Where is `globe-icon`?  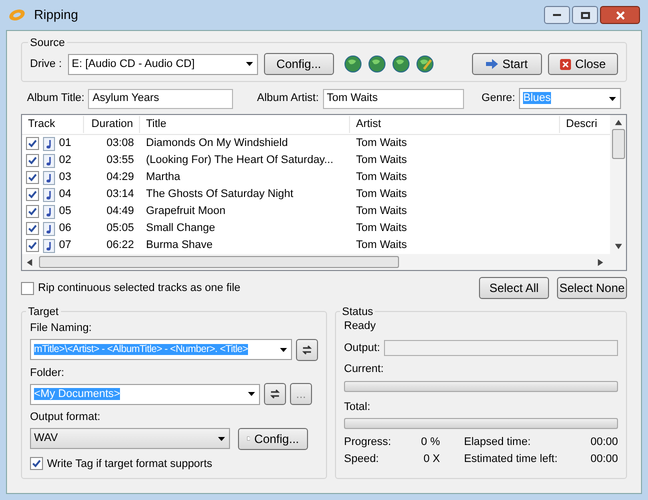 globe-icon is located at coordinates (401, 64).